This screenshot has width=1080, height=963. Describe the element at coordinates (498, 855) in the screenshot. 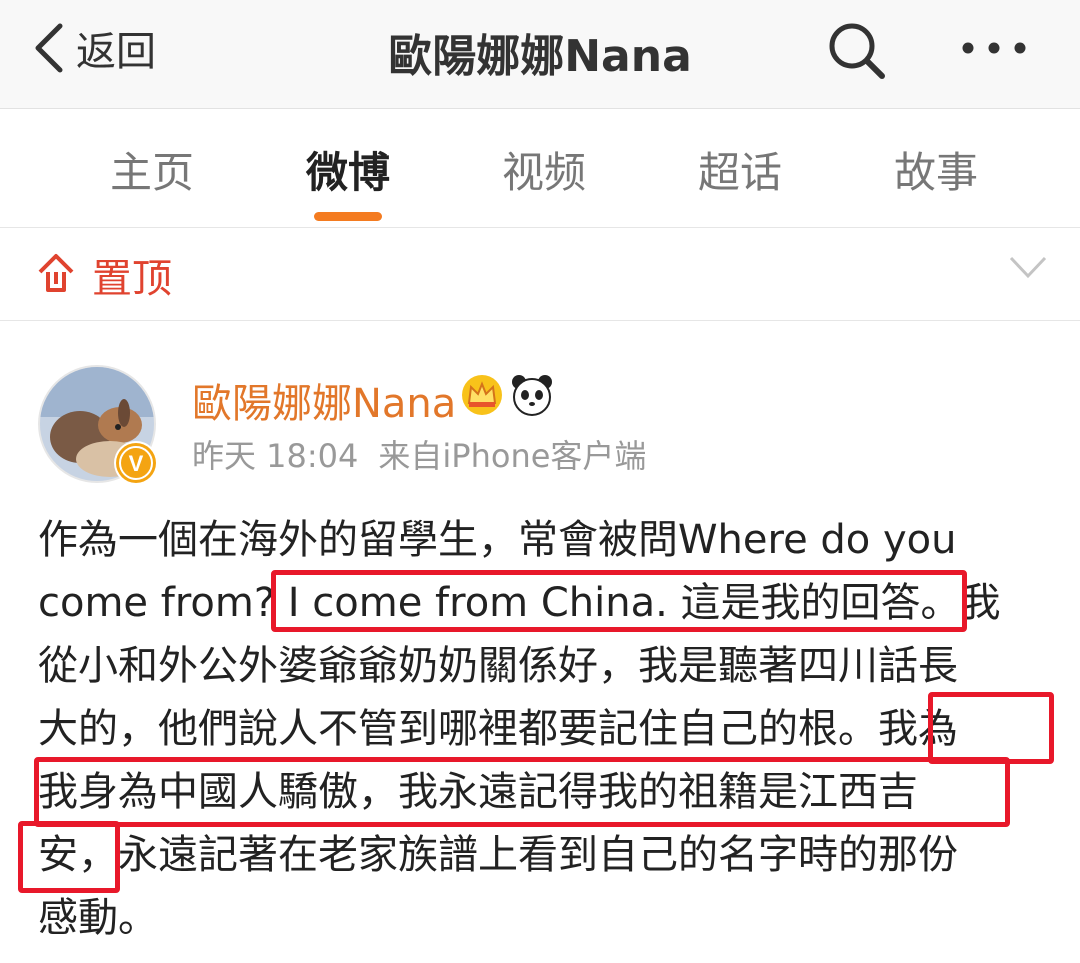

I see `content-line: 安，永遠記著在老家族譜上看到自己的名字時的那份` at that location.